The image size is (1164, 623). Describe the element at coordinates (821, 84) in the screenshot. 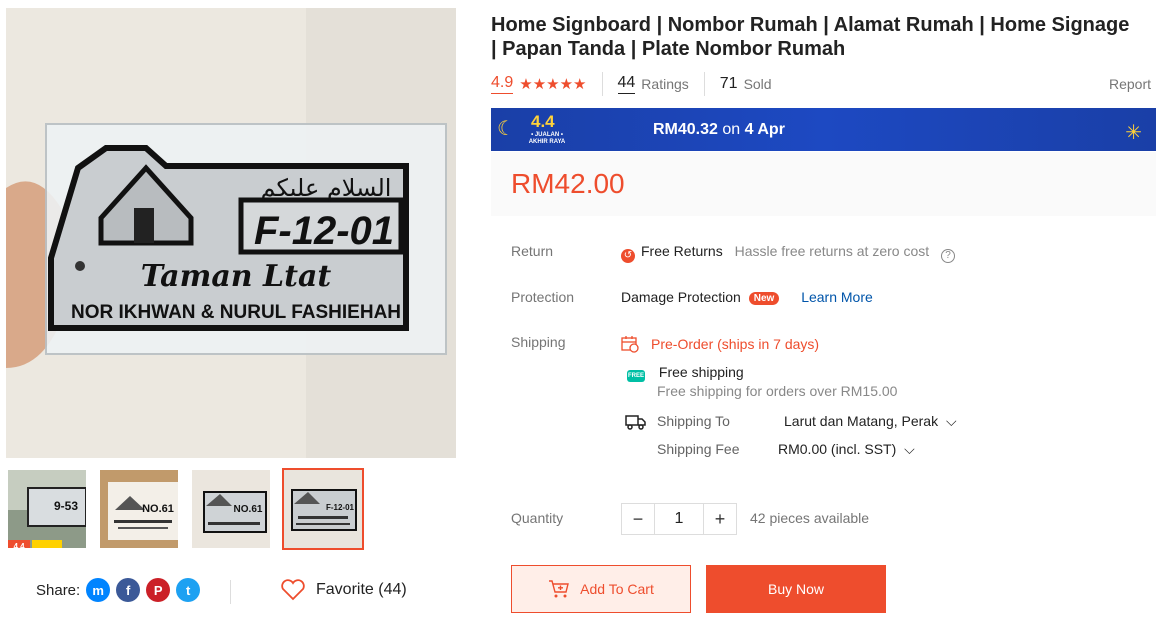

I see `product-stats: 4.9 ★★★★★ 44 Ratings 71 Sold Report` at that location.